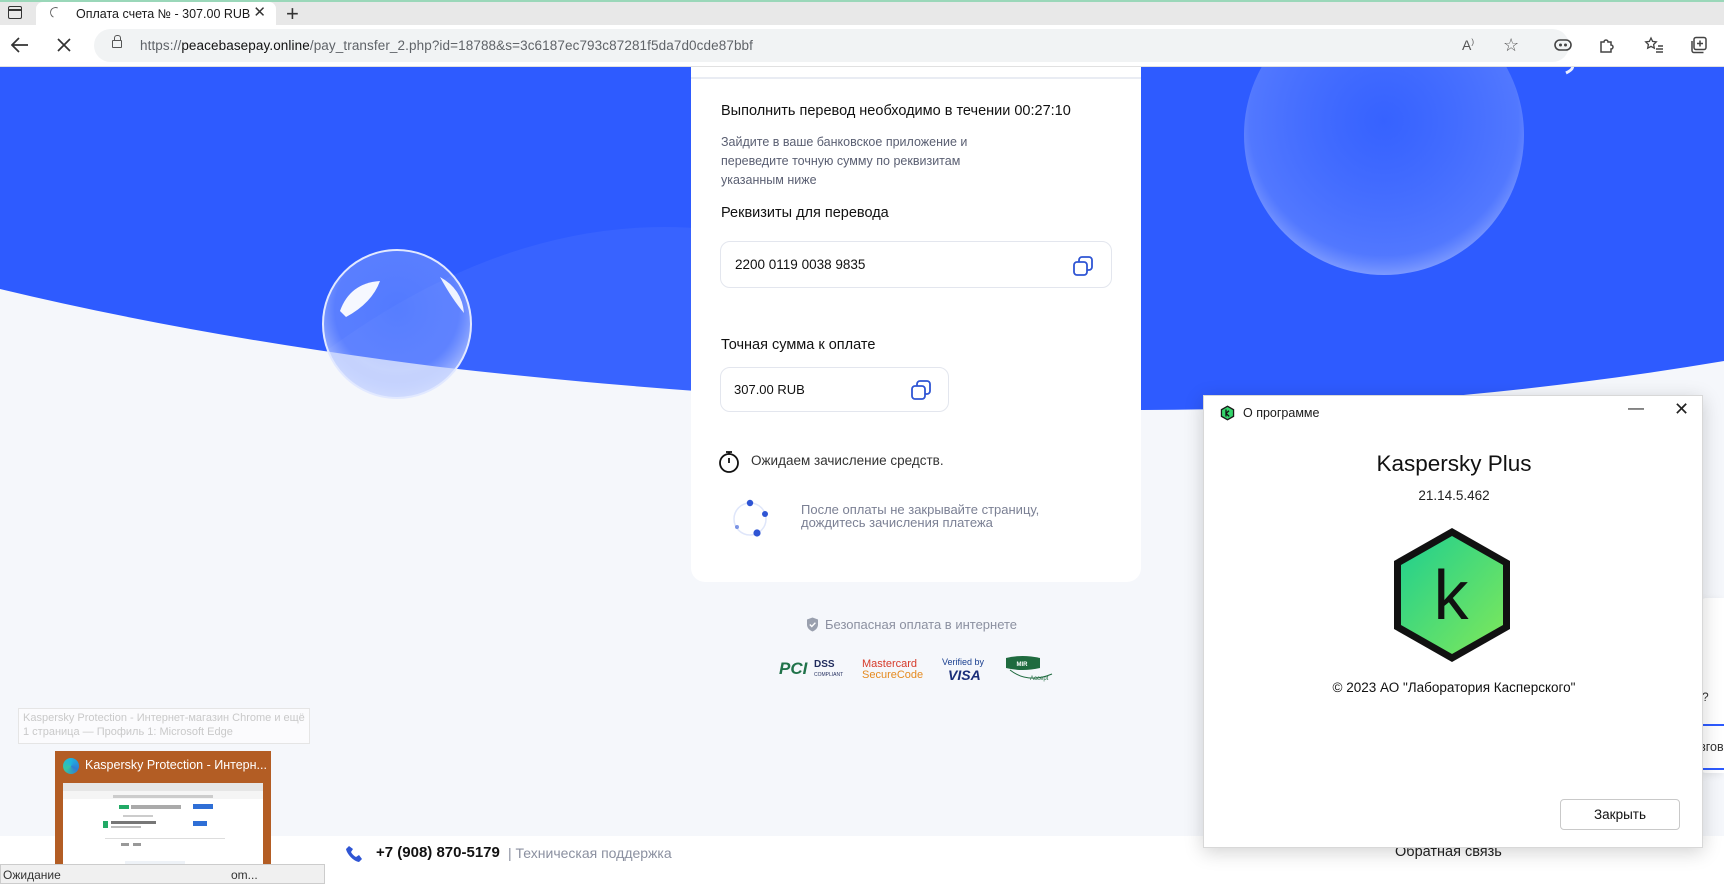  What do you see at coordinates (769, 389) in the screenshot?
I see `amount-value: 307.00 RUB` at bounding box center [769, 389].